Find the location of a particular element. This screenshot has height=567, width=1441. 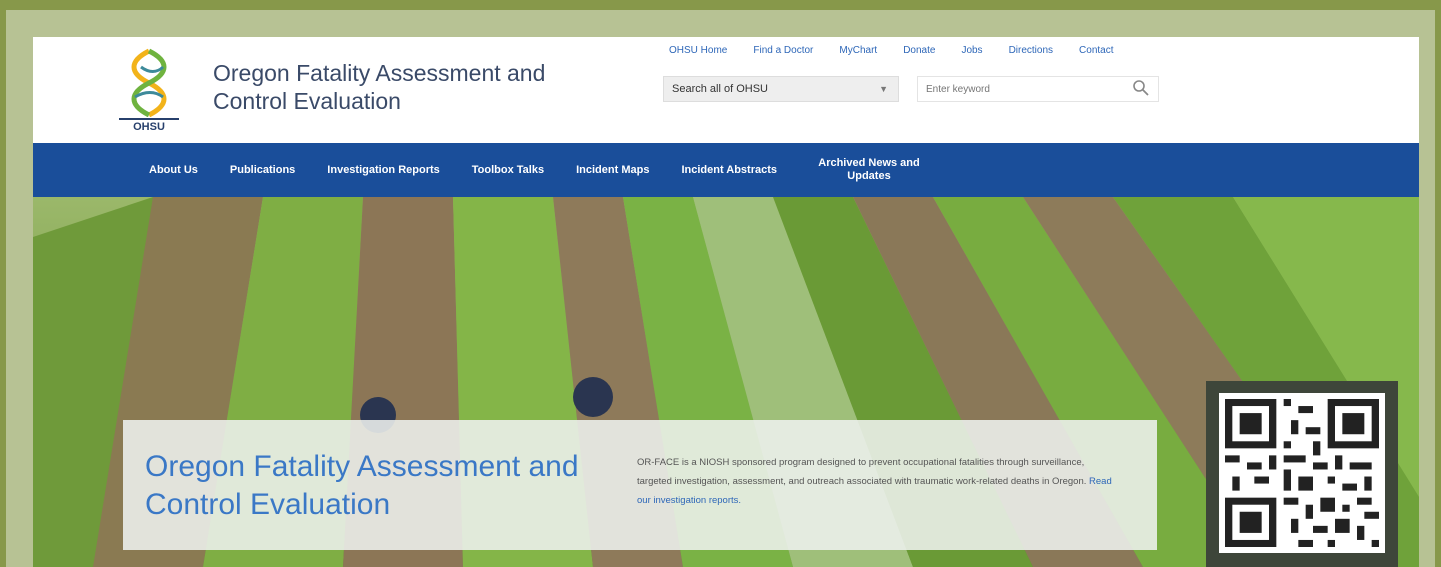

util-link-jobs: Jobs is located at coordinates (971, 50).